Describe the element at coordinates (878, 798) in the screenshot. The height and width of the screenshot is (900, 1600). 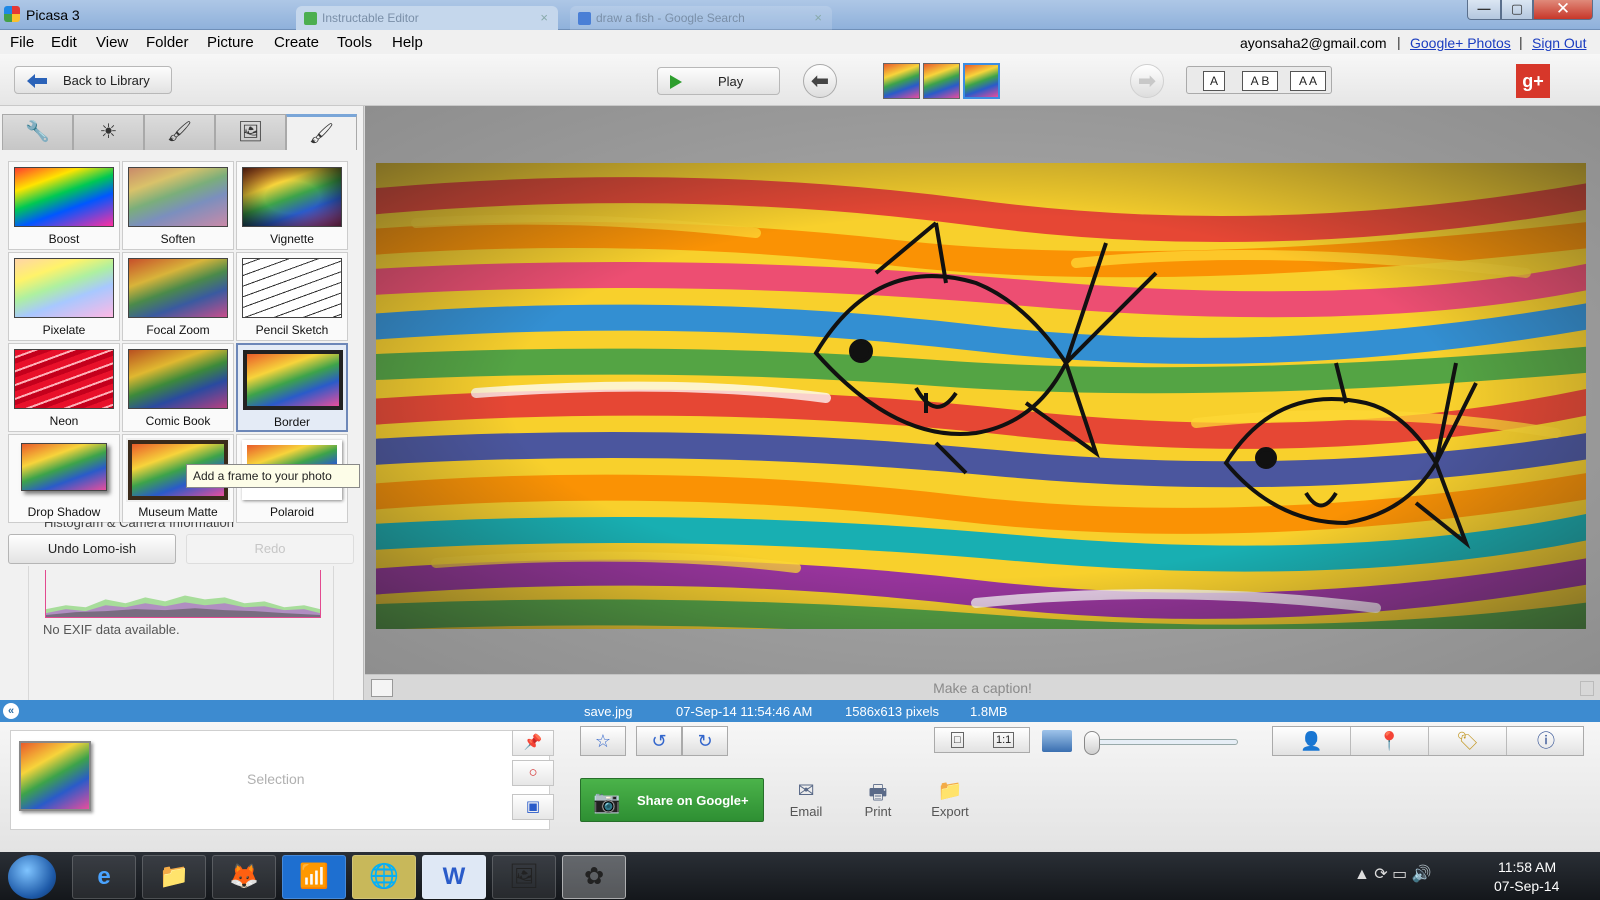
I see `print-button: 🖶 Print` at that location.